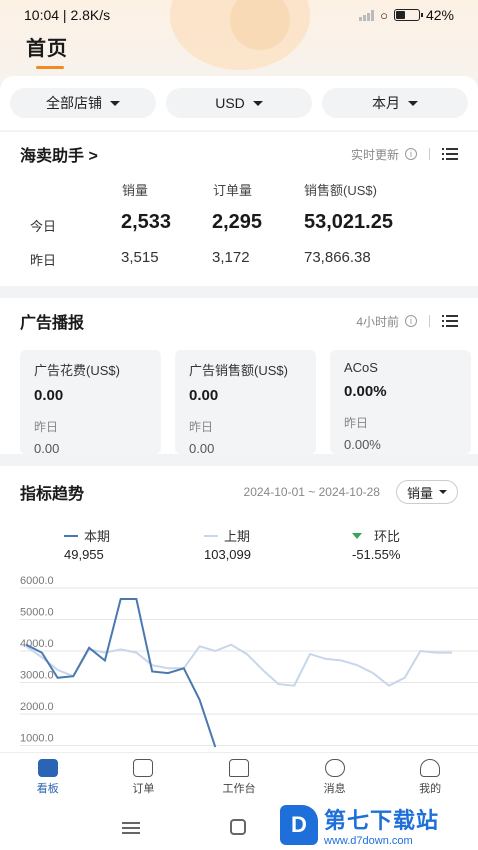 The image size is (478, 850). I want to click on column-header: 订单量, so click(233, 190).